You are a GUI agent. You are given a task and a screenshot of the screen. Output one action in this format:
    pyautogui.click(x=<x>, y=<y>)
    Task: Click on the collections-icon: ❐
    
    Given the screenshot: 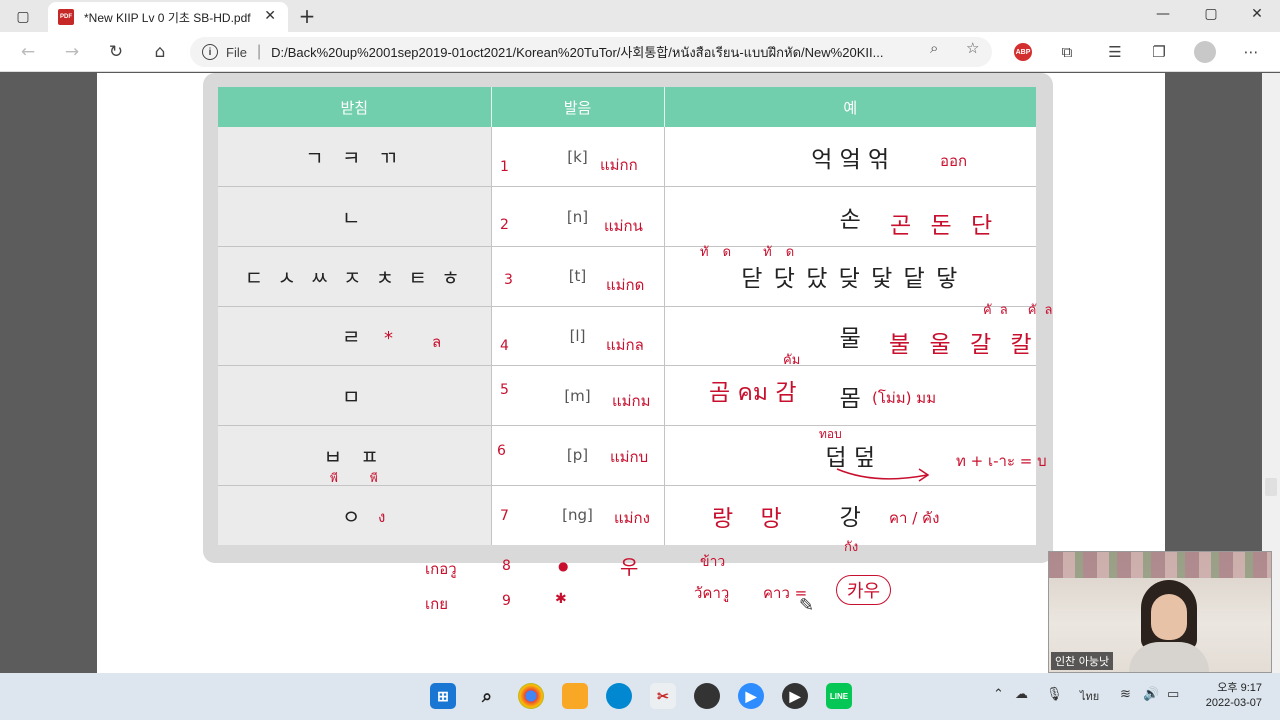 What is the action you would take?
    pyautogui.click(x=1159, y=52)
    